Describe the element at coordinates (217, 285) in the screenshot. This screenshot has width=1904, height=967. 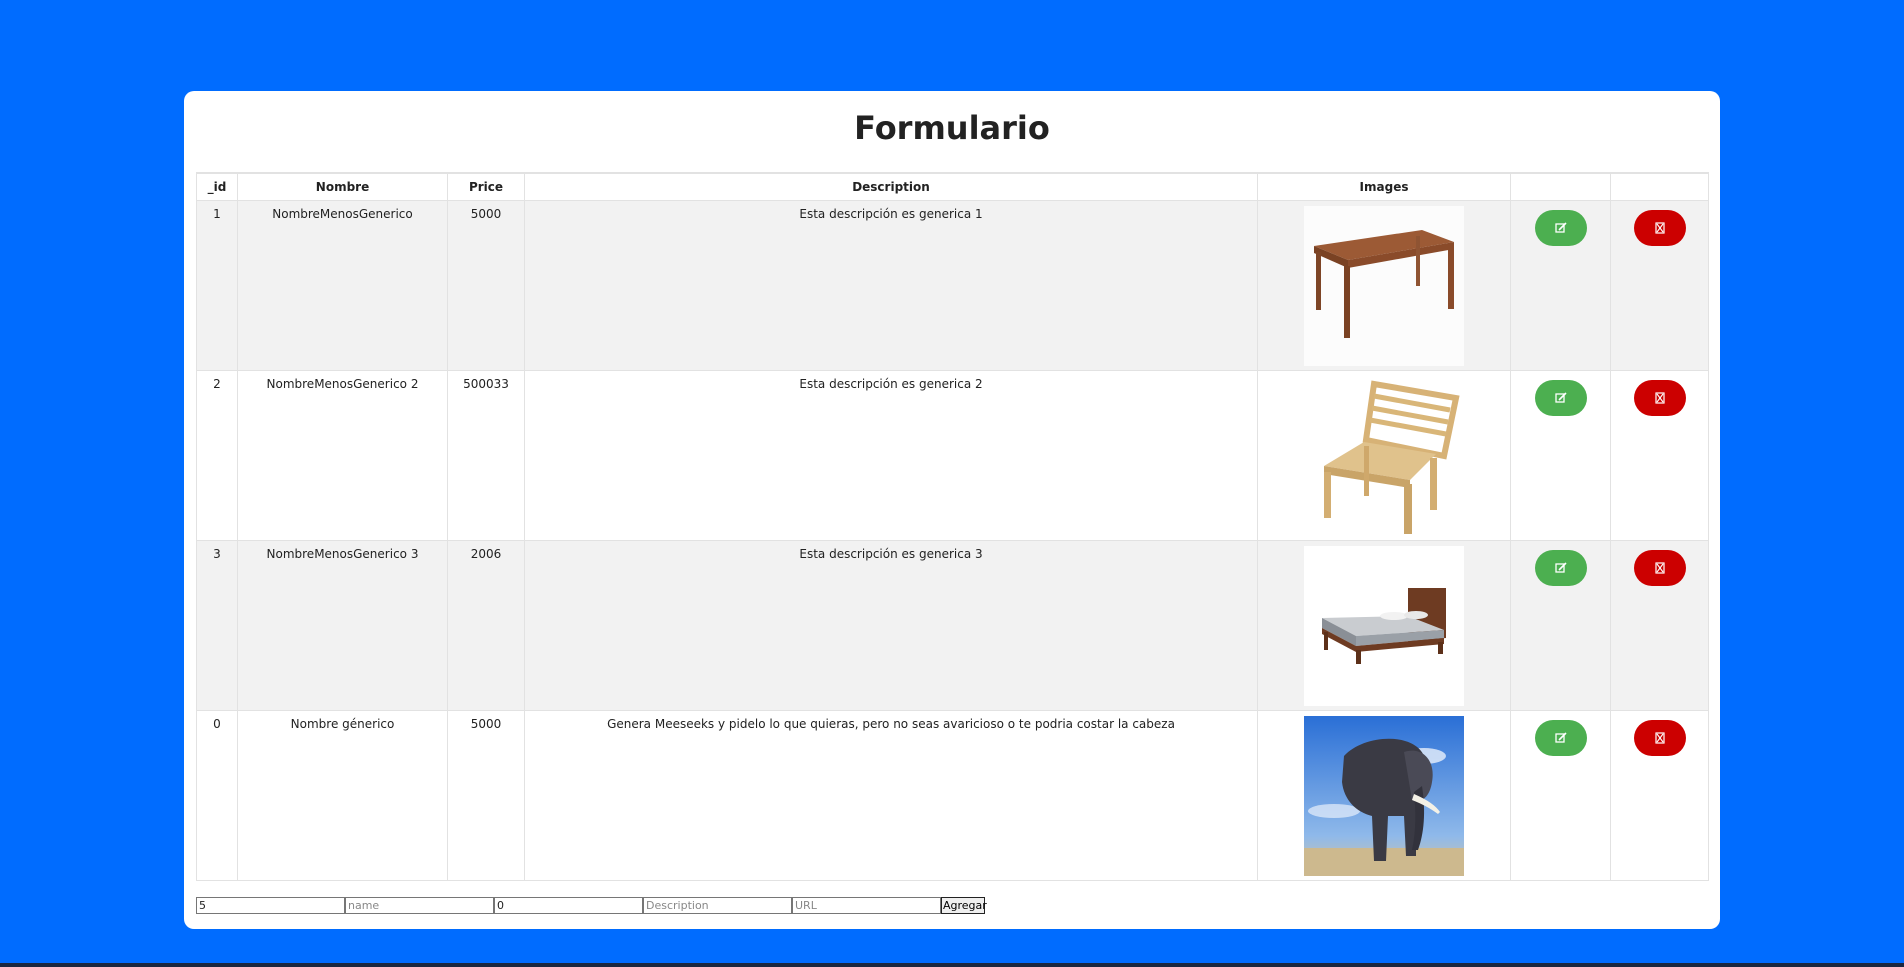
I see `cell-id: 1` at that location.